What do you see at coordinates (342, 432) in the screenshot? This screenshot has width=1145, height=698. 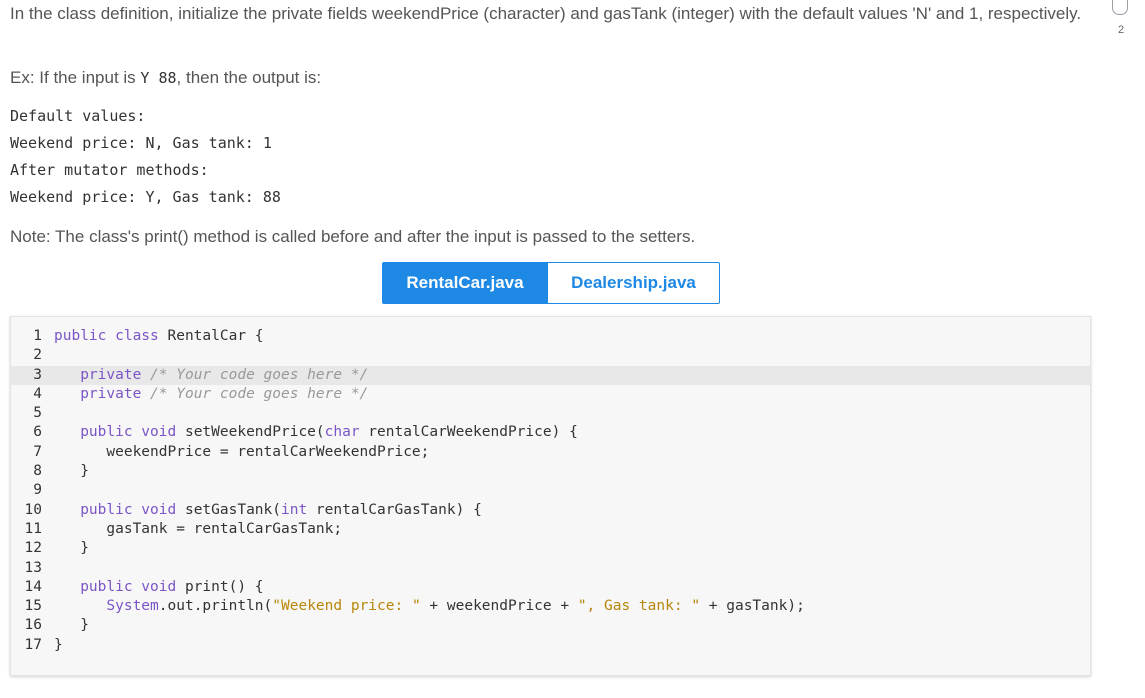 I see `code-token: char` at bounding box center [342, 432].